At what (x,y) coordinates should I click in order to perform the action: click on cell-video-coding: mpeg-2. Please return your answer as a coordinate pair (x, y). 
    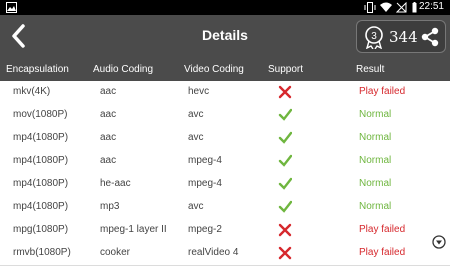
    Looking at the image, I should click on (205, 229).